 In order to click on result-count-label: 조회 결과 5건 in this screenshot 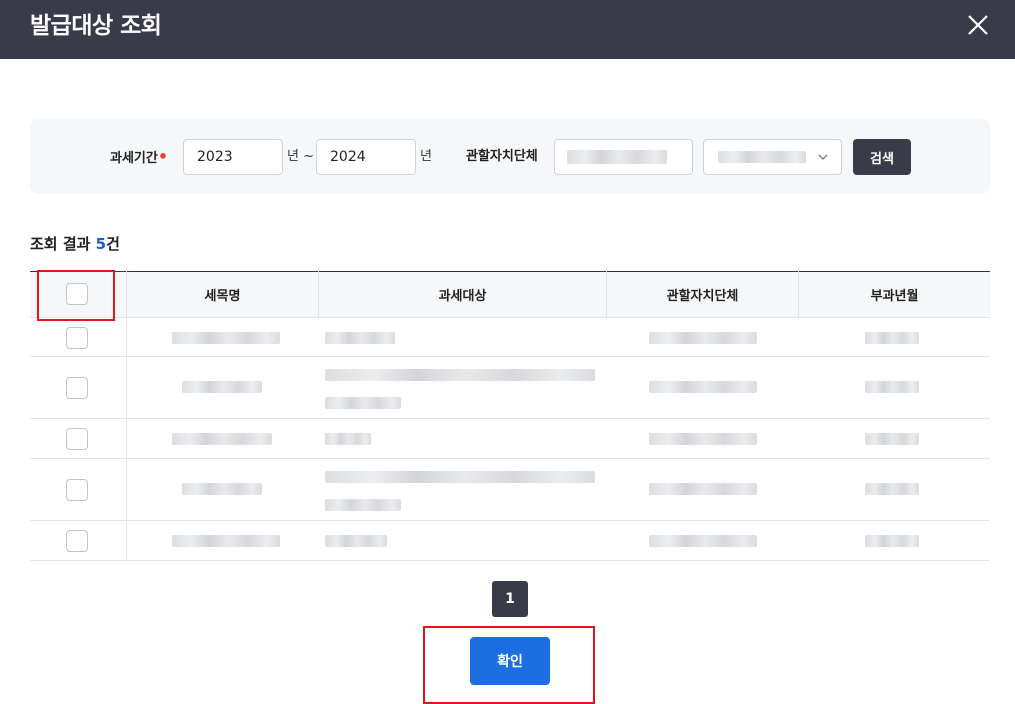, I will do `click(75, 244)`.